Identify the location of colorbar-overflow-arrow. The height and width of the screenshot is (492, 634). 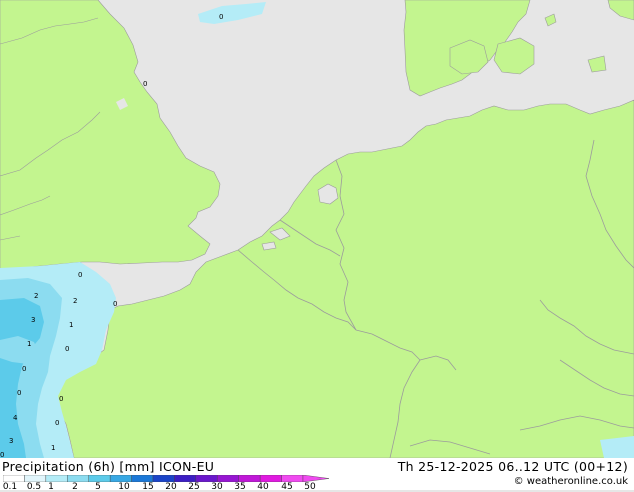
(316, 478).